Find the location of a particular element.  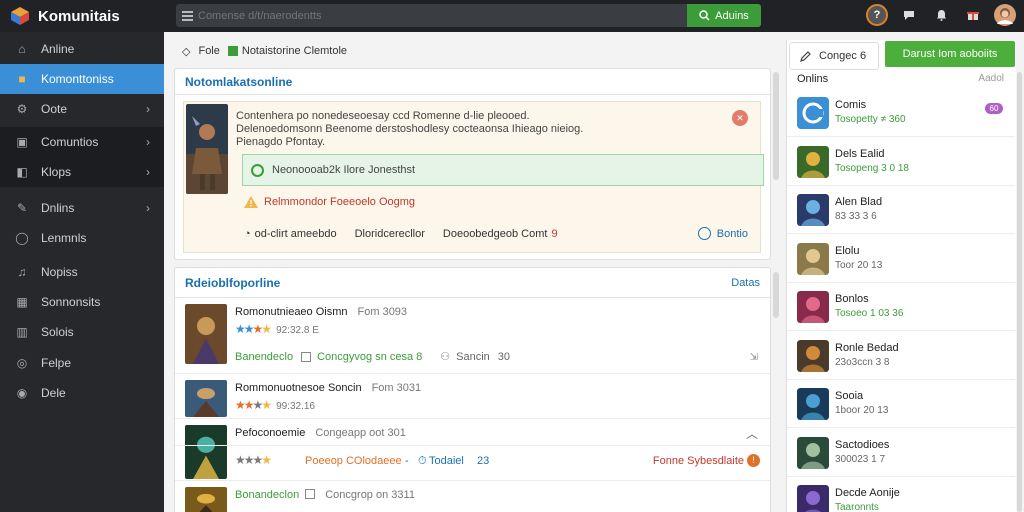

friend-item: Dels Ealid Tosopeng 3 0 18 is located at coordinates (901, 162).